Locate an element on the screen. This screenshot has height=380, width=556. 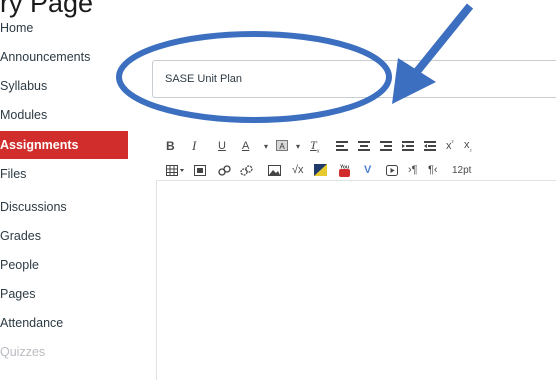
sidebar-item-people: People is located at coordinates (64, 265).